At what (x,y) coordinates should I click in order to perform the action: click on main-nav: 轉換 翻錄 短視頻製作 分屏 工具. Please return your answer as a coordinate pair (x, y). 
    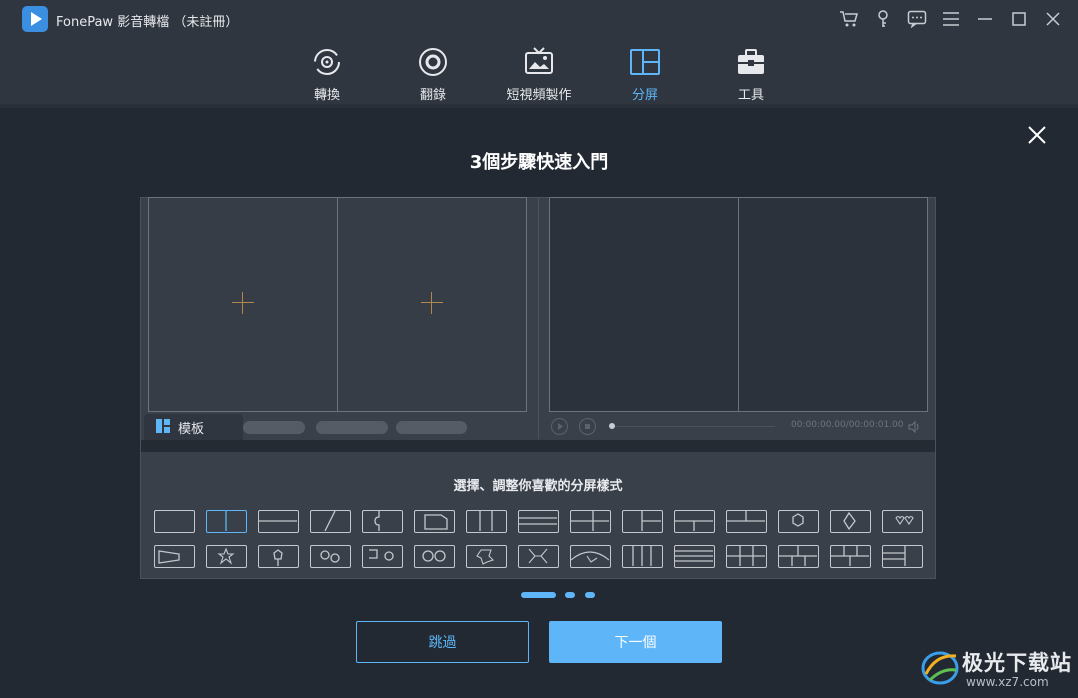
    Looking at the image, I should click on (539, 71).